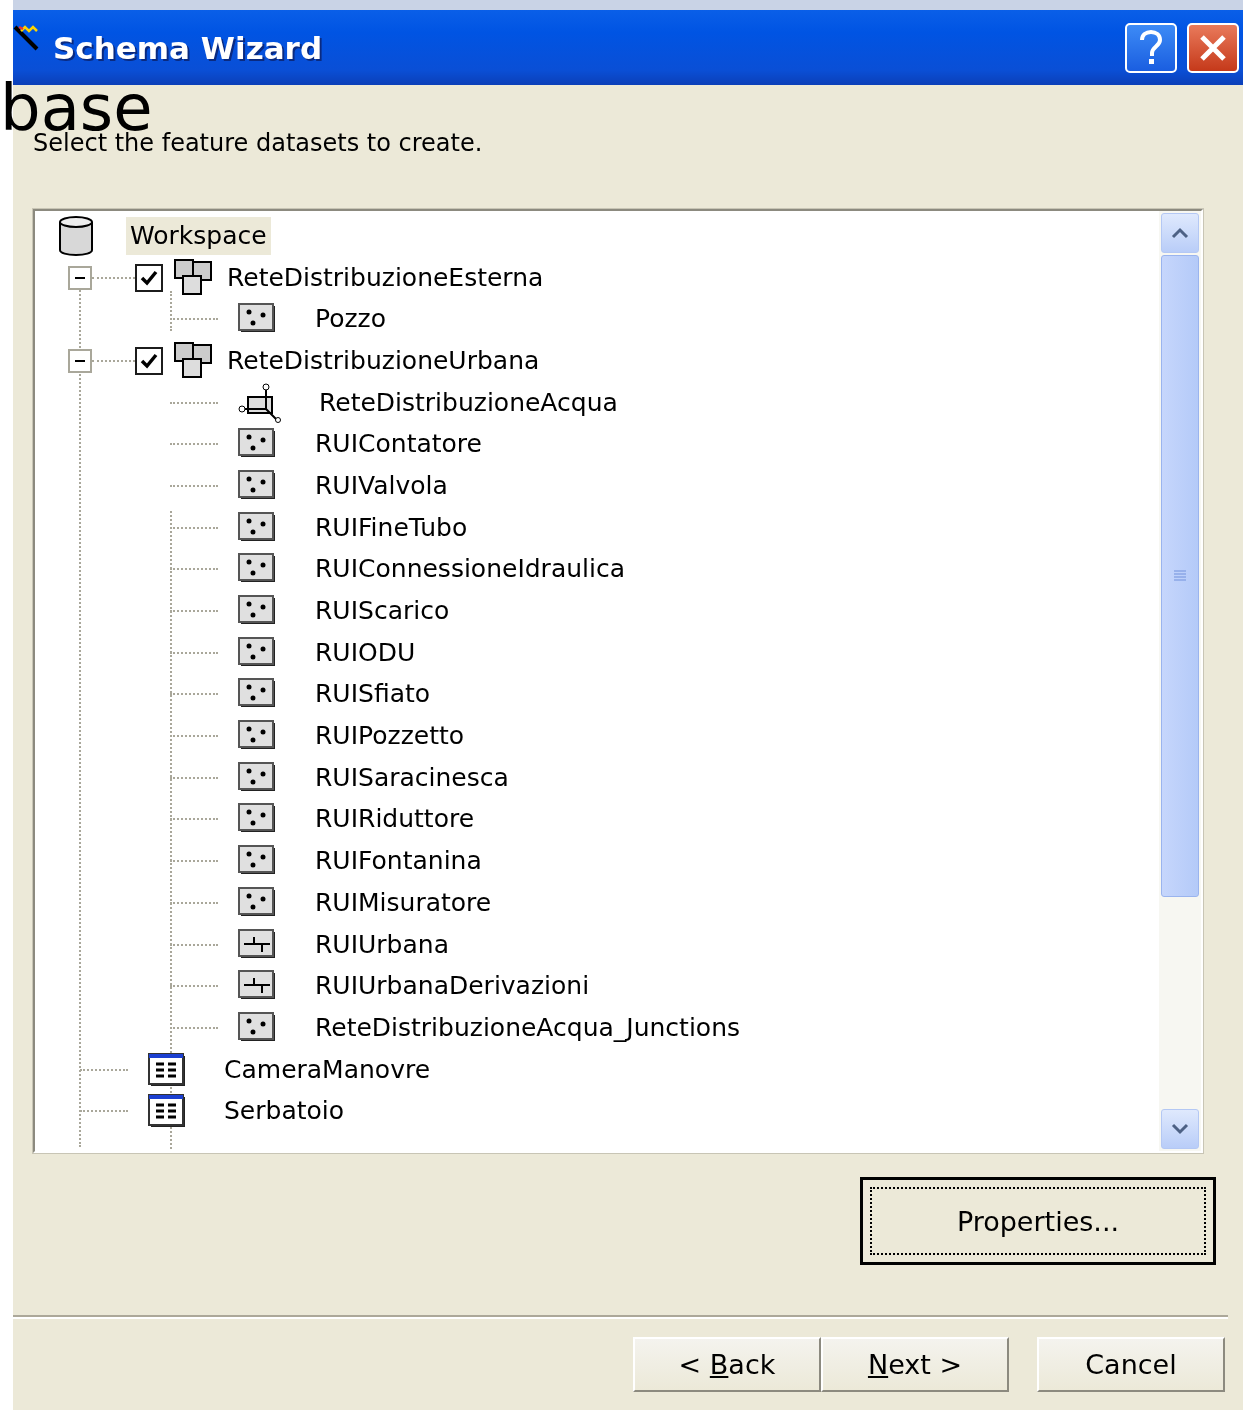 The height and width of the screenshot is (1410, 1243). Describe the element at coordinates (382, 611) in the screenshot. I see `tree-item-label: RUIScarico` at that location.